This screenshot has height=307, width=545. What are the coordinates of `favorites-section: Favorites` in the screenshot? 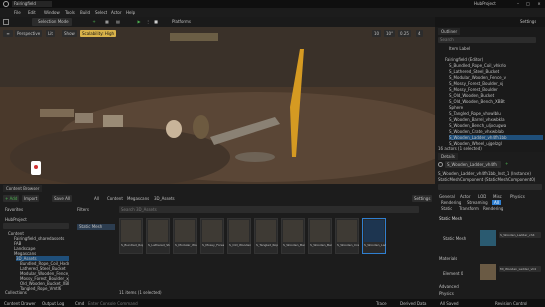 It's located at (14, 209).